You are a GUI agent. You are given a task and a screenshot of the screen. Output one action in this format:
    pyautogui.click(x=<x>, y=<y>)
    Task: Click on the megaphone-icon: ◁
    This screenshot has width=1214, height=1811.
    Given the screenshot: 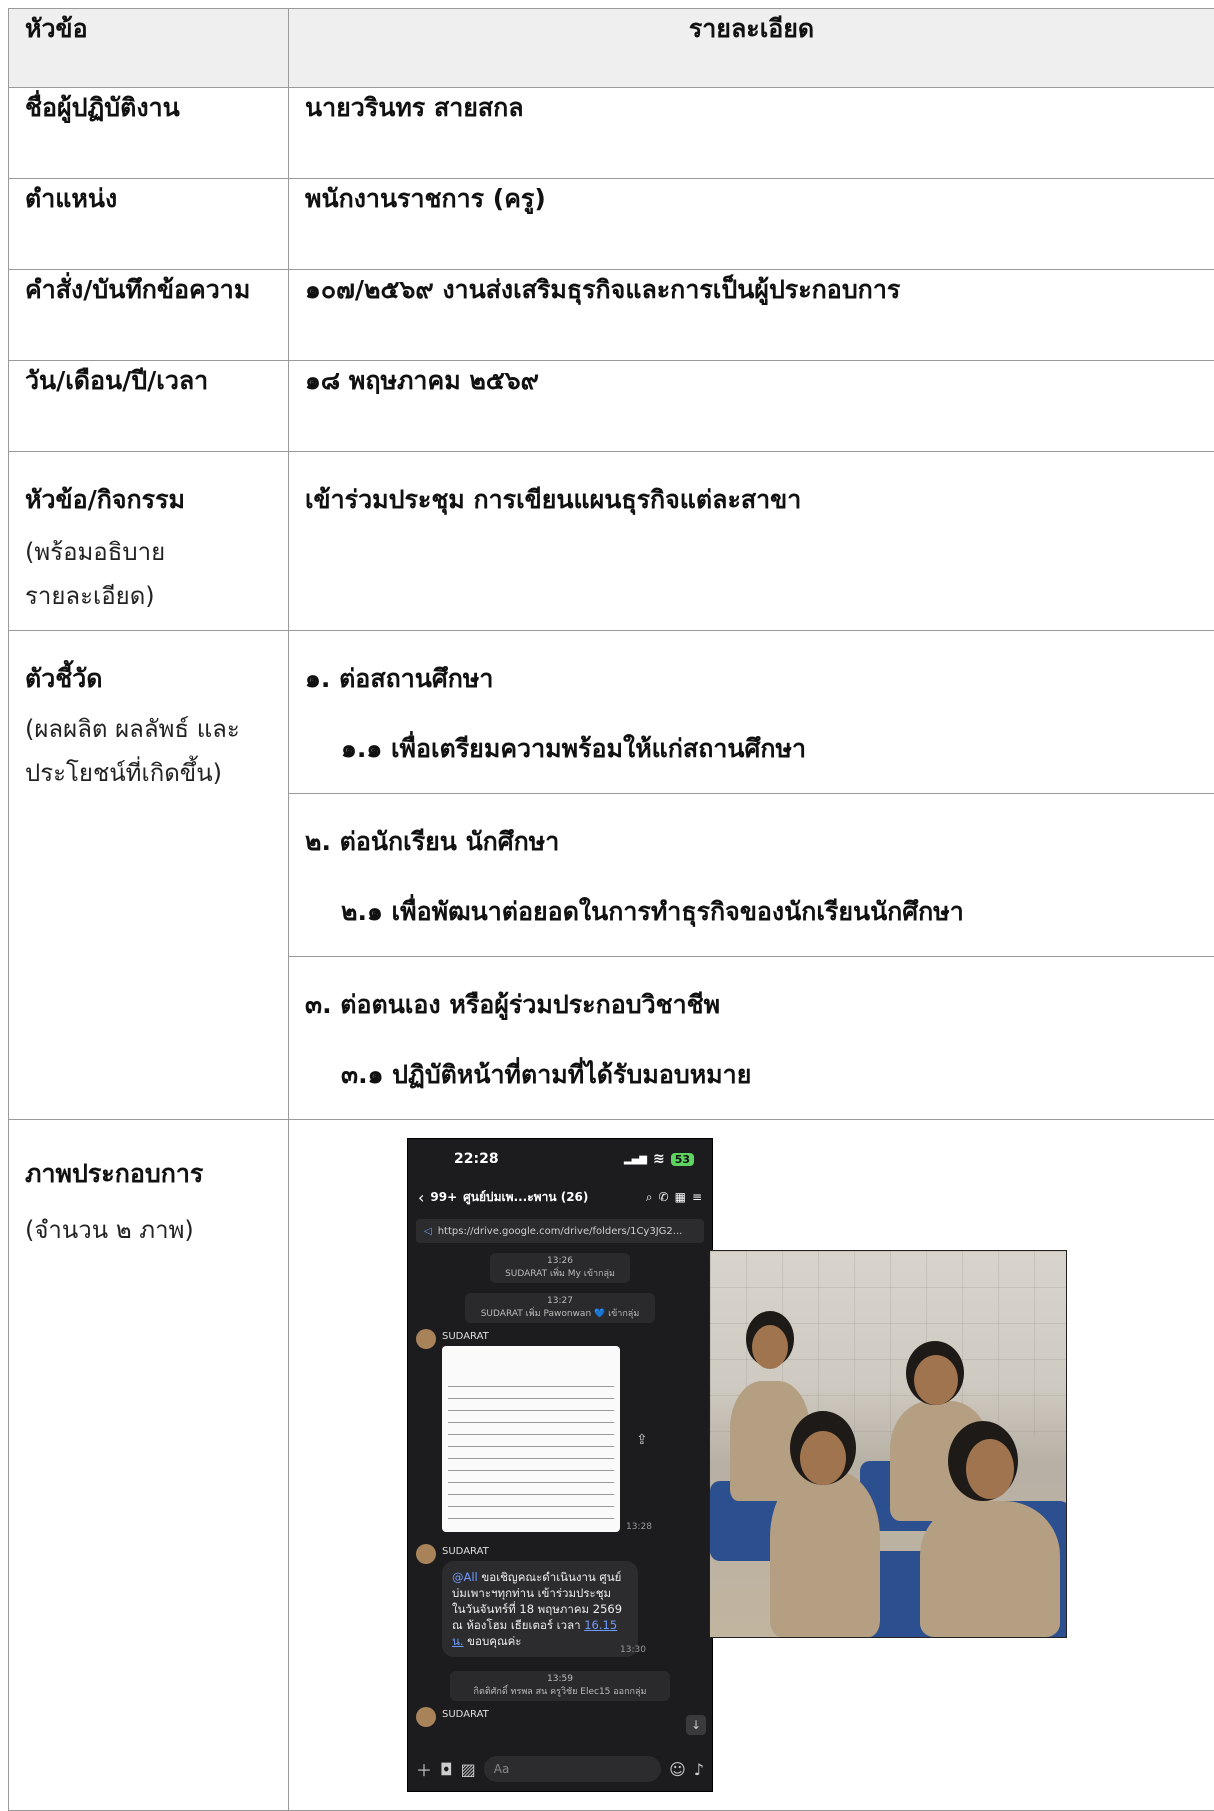 What is the action you would take?
    pyautogui.click(x=428, y=1231)
    